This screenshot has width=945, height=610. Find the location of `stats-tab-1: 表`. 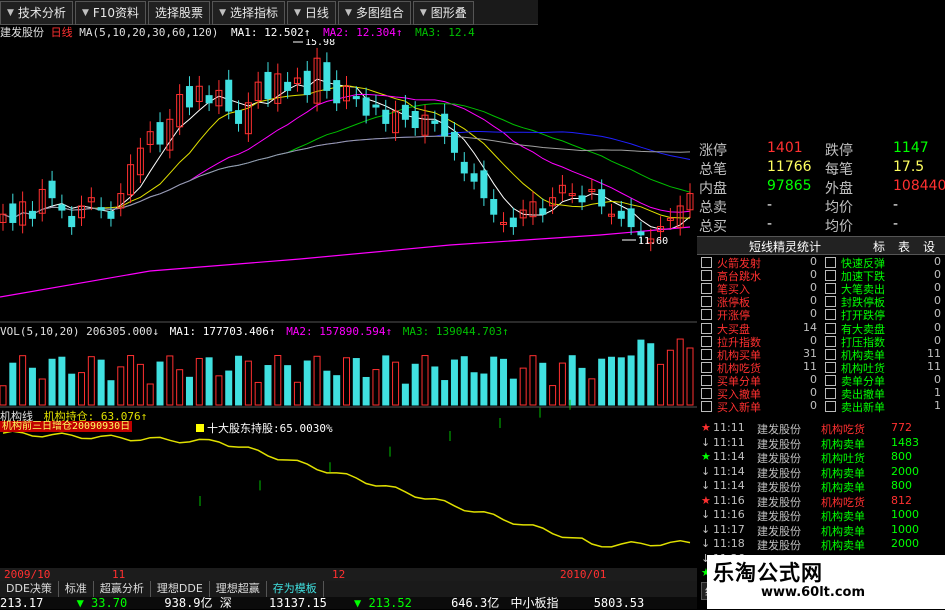

stats-tab-1: 表 is located at coordinates (904, 246).